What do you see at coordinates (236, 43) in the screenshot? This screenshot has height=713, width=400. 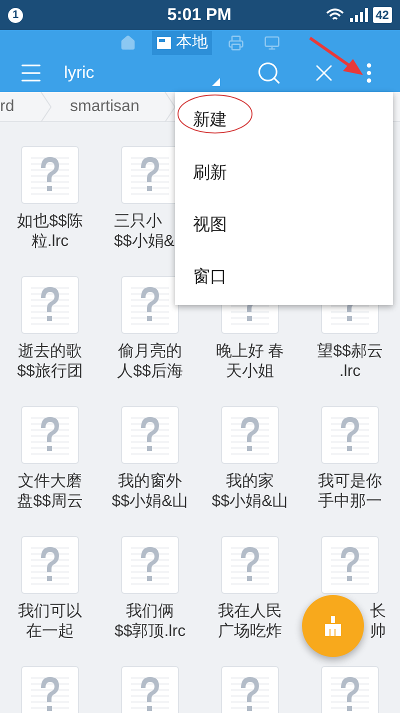 I see `printer-icon` at bounding box center [236, 43].